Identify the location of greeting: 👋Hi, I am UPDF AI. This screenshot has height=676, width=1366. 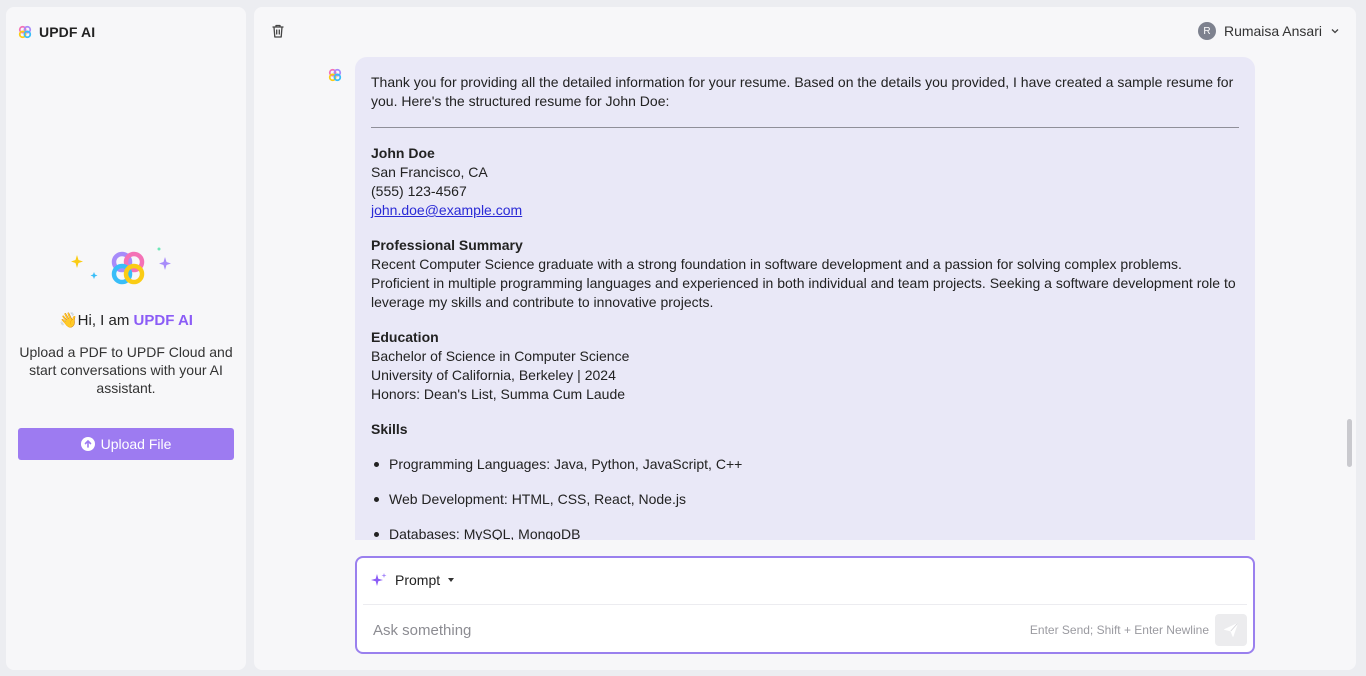
(126, 320).